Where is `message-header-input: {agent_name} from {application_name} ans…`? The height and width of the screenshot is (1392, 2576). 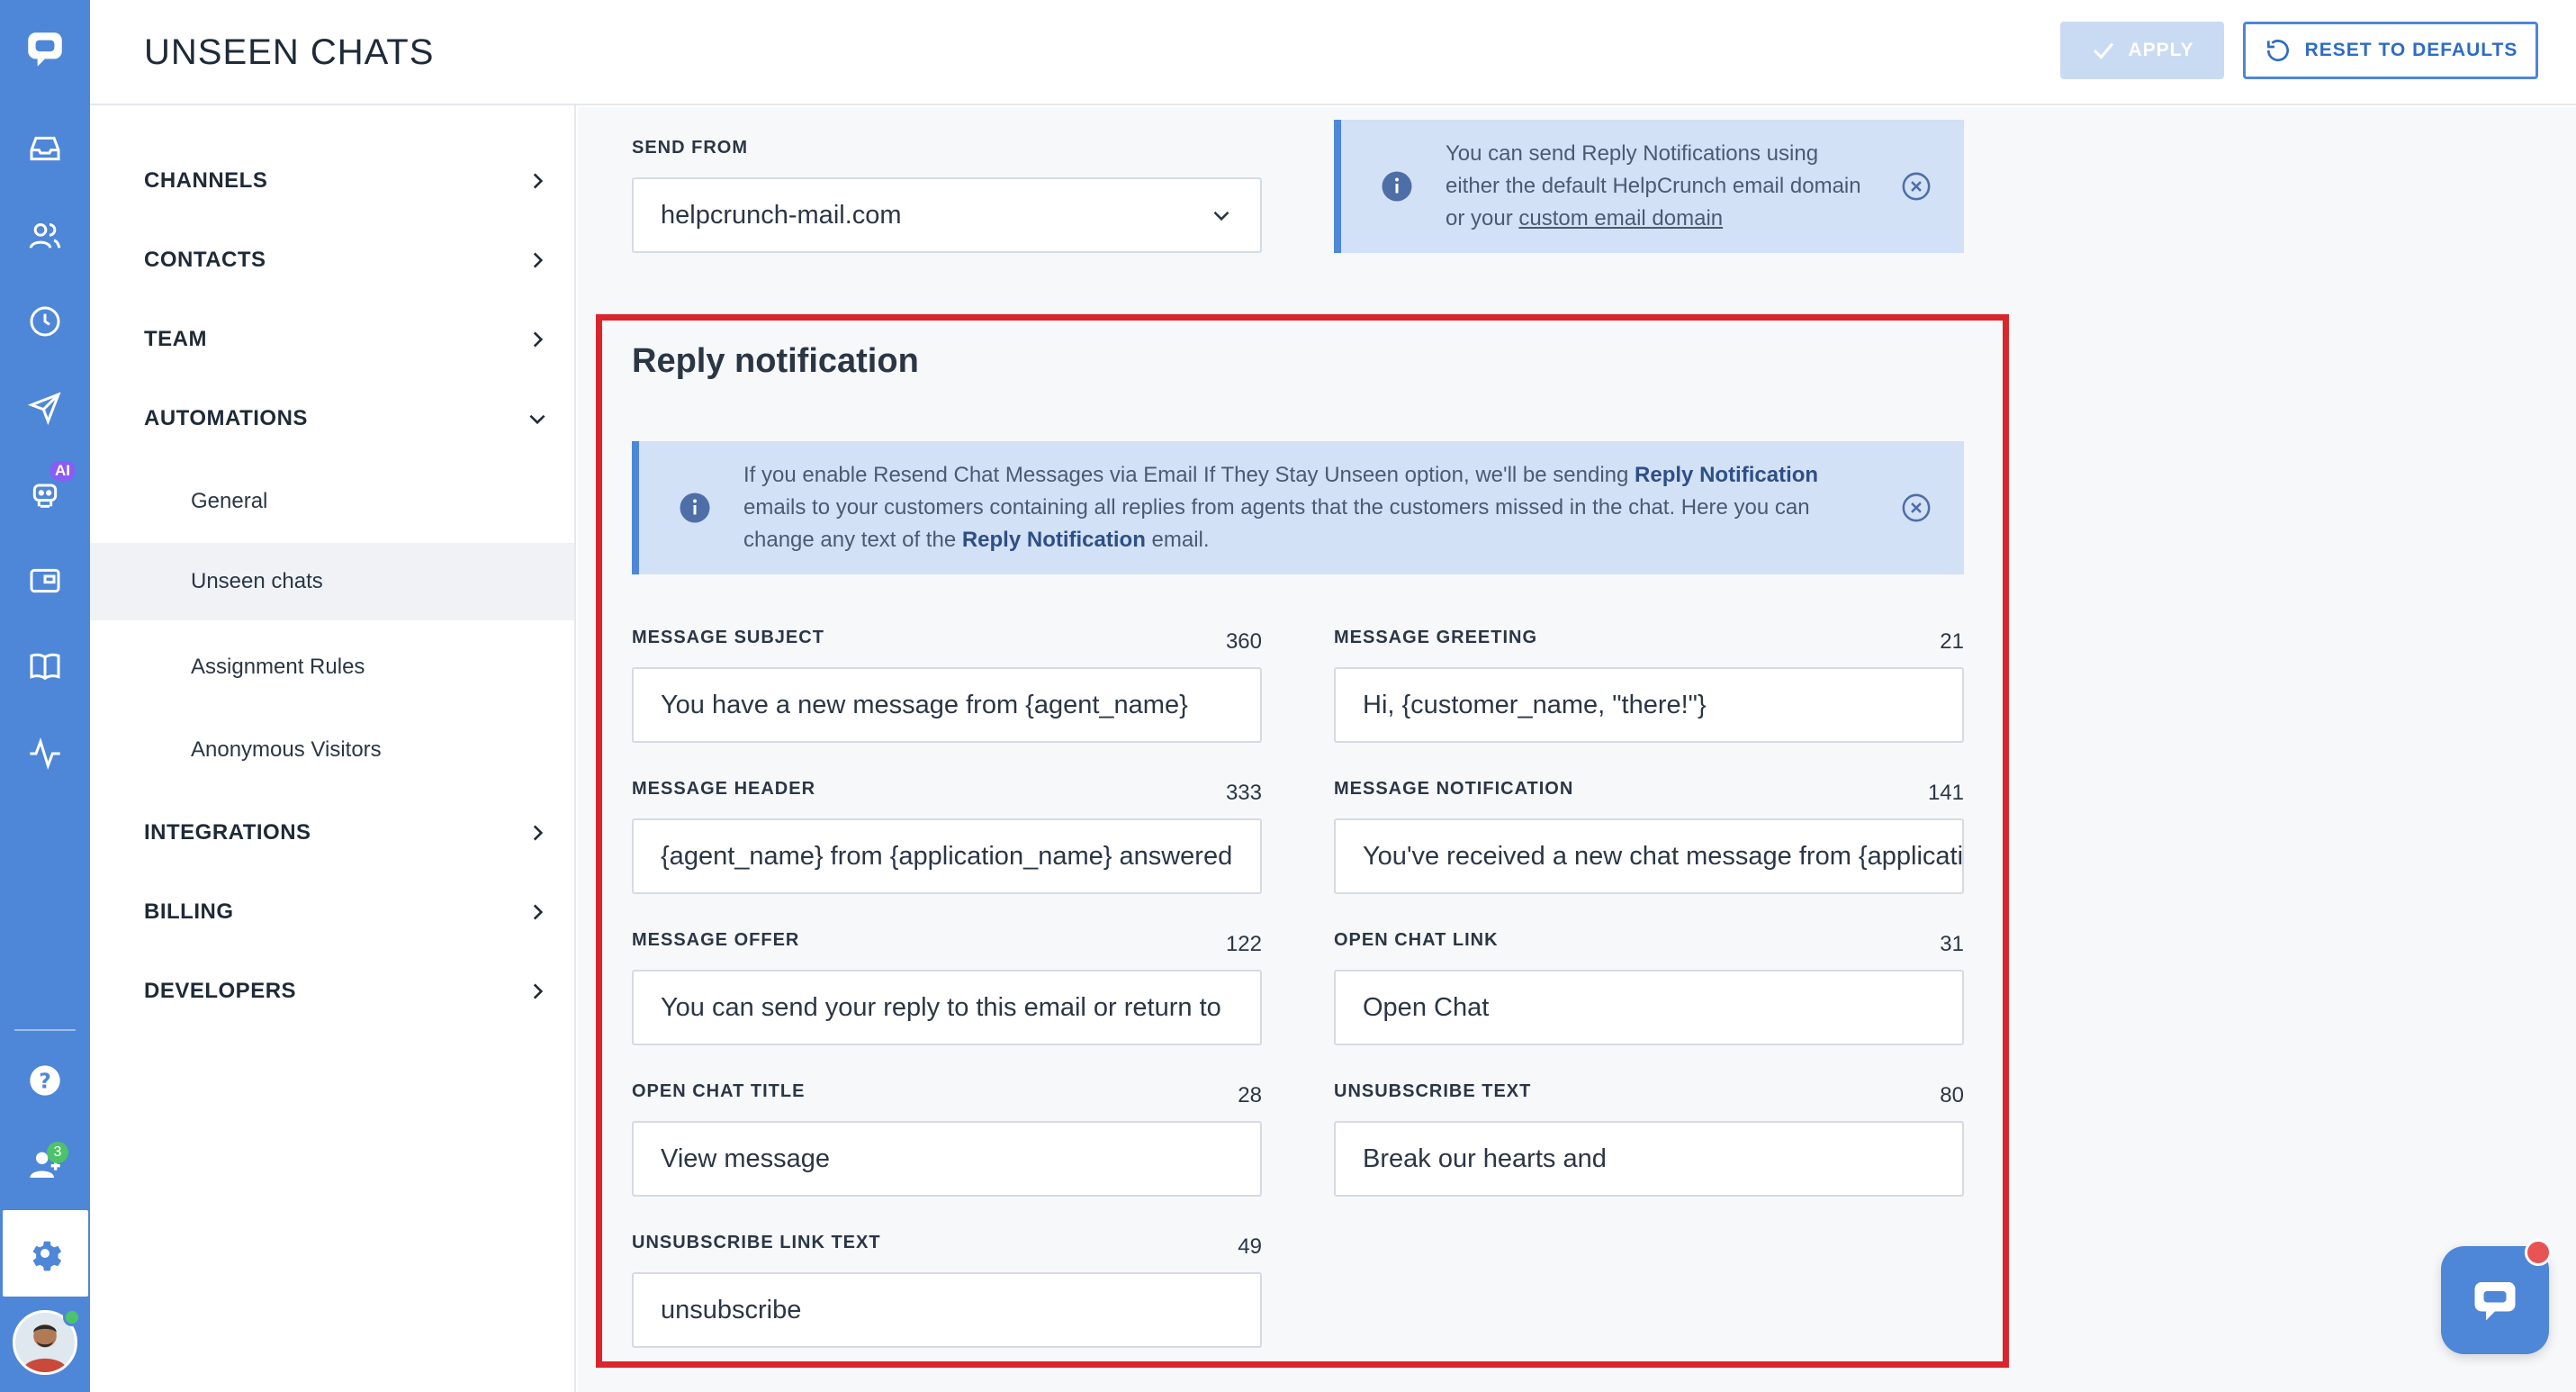
message-header-input: {agent_name} from {application_name} ans… is located at coordinates (947, 856).